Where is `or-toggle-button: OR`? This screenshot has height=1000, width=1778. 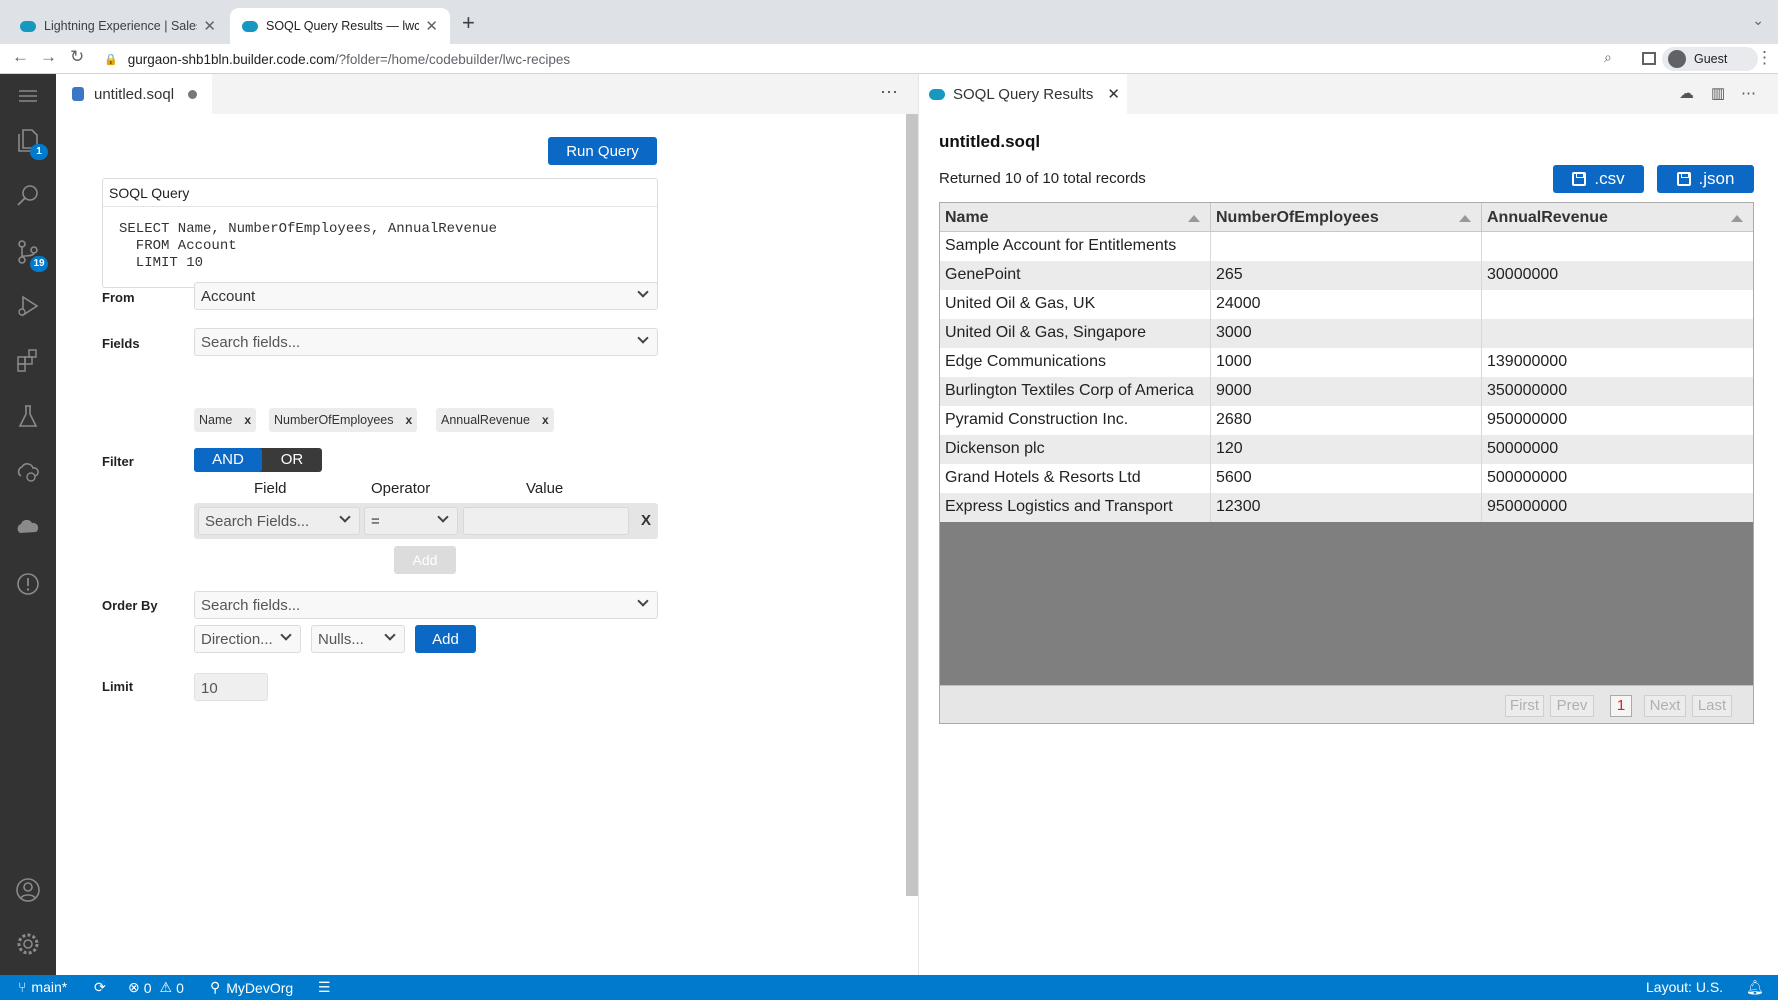
or-toggle-button: OR is located at coordinates (292, 460).